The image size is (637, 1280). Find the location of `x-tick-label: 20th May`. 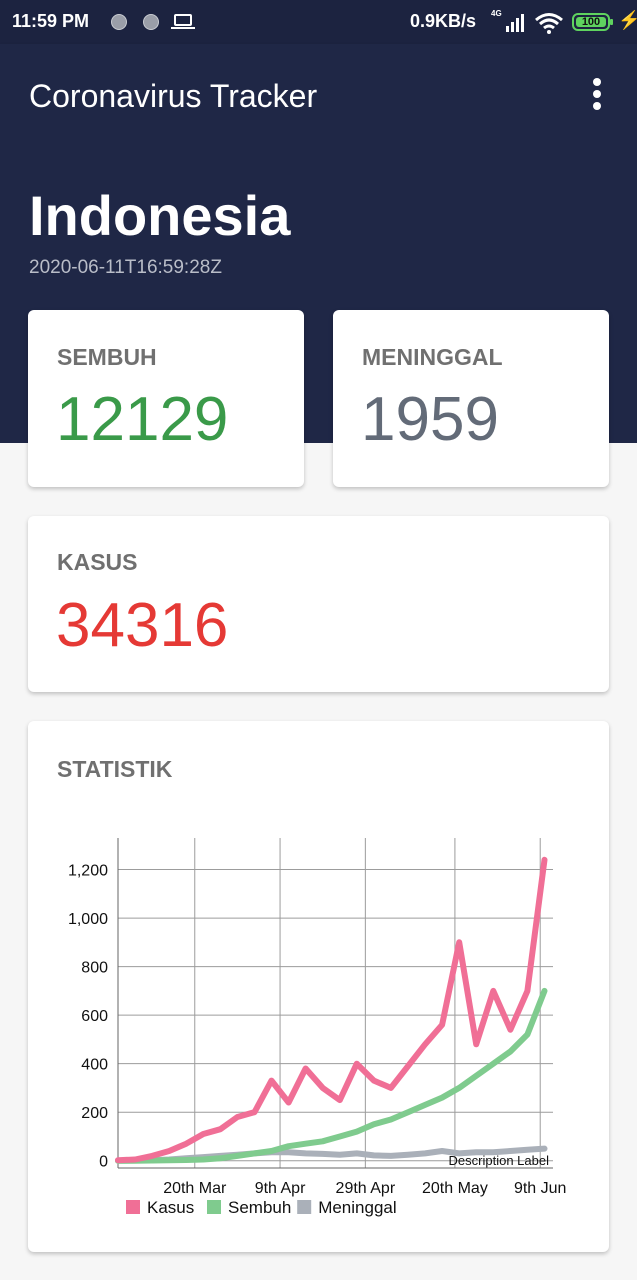

x-tick-label: 20th May is located at coordinates (455, 1188).